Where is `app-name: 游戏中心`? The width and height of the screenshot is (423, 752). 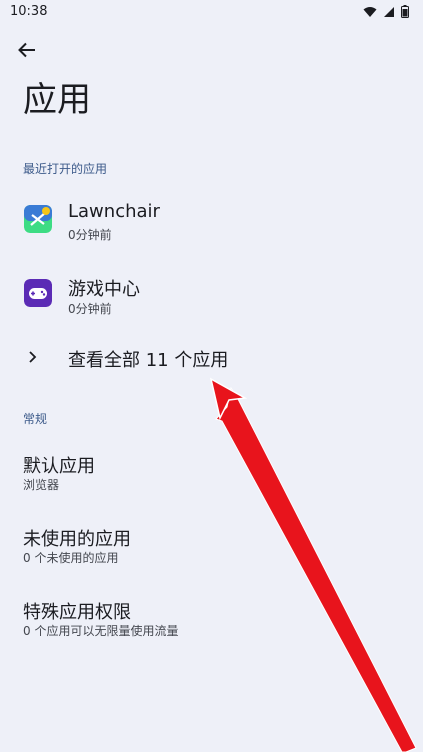 app-name: 游戏中心 is located at coordinates (104, 289).